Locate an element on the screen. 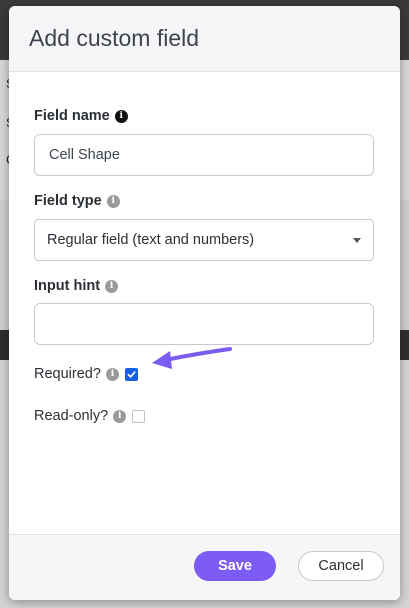 This screenshot has width=409, height=608. required-row: Required? i is located at coordinates (86, 374).